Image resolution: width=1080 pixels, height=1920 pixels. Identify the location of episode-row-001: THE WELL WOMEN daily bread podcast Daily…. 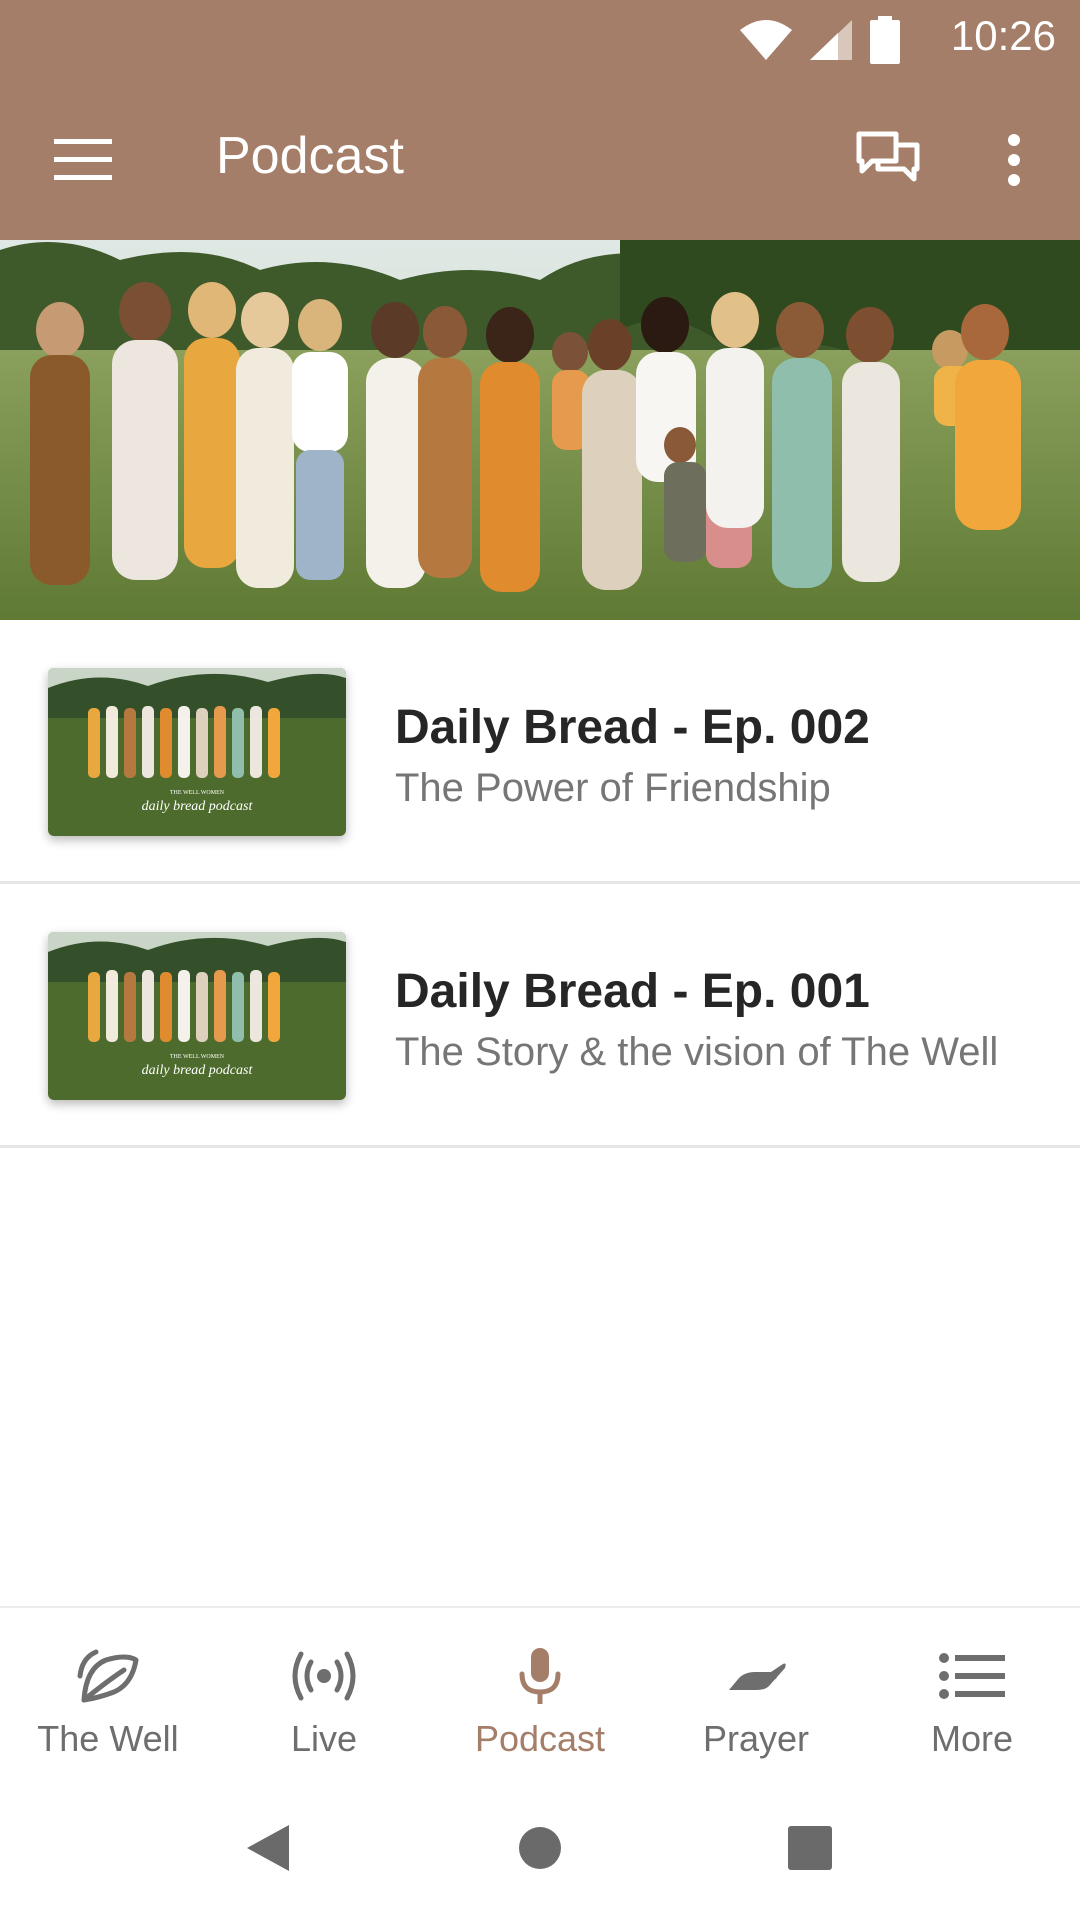
(540, 1016).